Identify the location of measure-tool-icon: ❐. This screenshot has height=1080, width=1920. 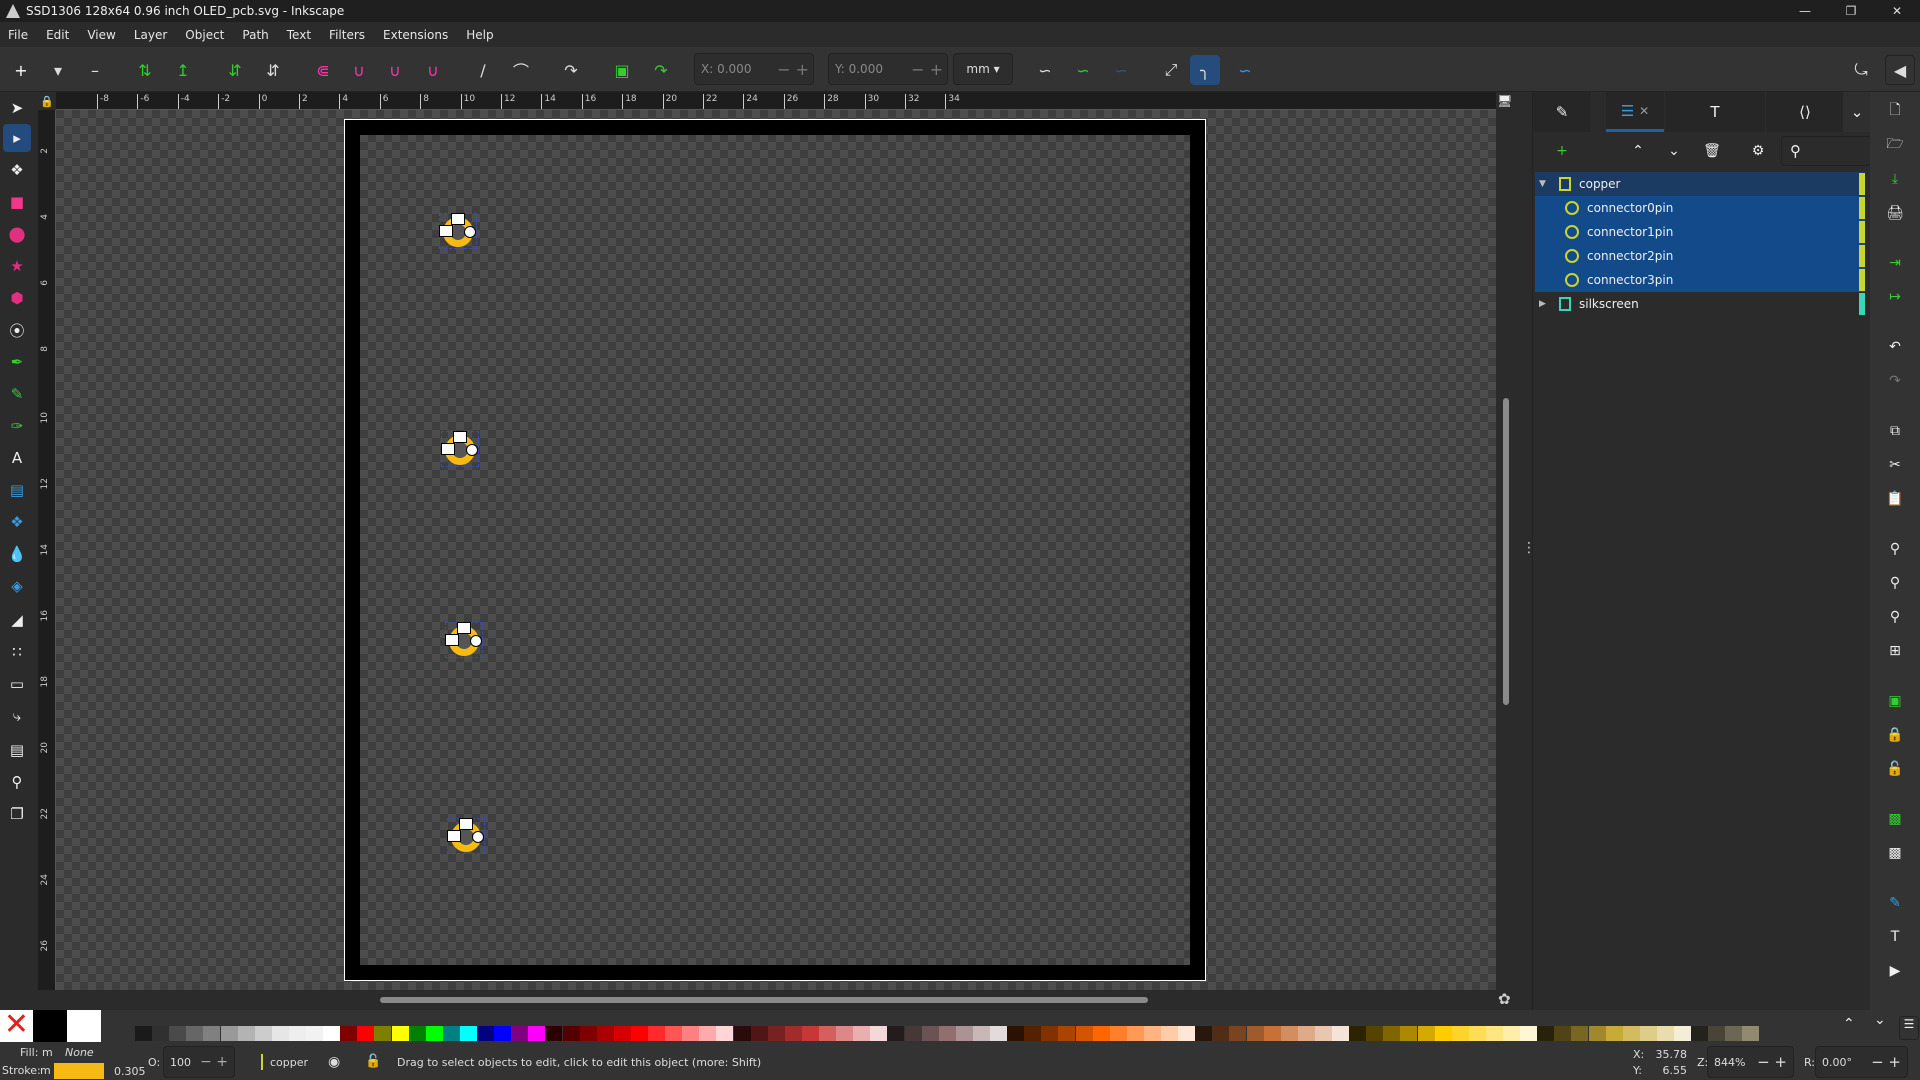
(17, 814).